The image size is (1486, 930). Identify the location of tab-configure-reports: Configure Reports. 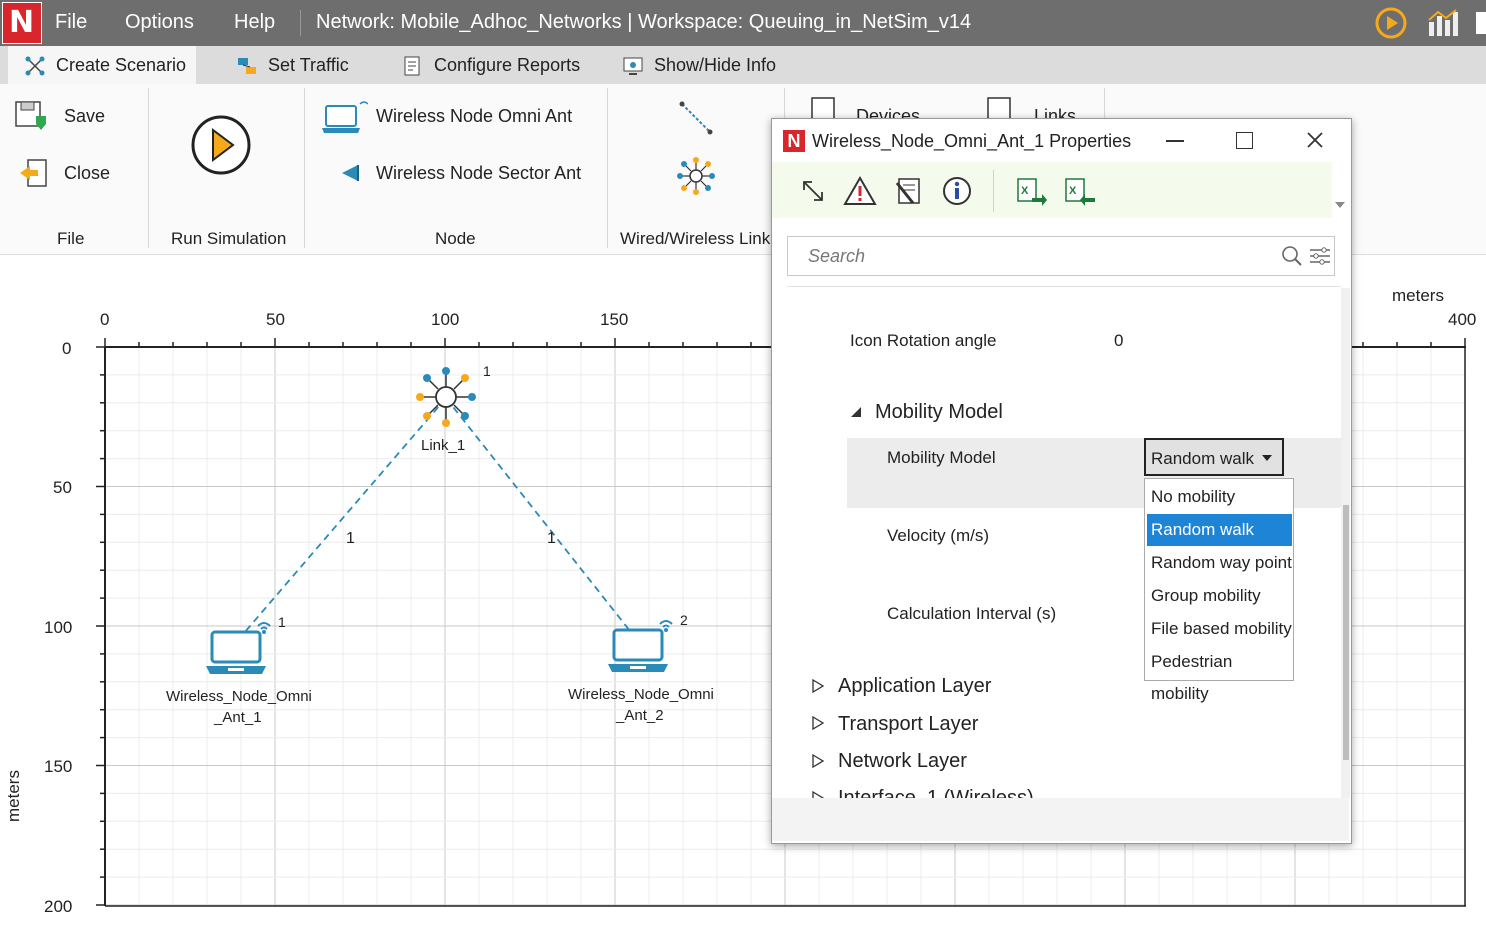
(491, 65).